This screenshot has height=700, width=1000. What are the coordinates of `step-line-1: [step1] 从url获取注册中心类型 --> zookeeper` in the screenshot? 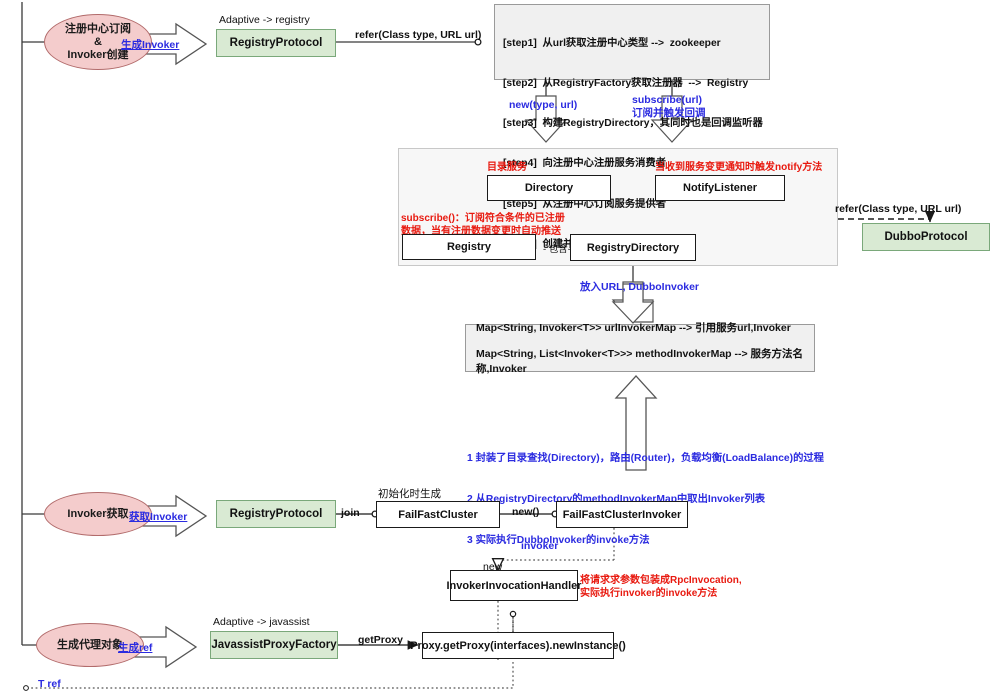 It's located at (612, 43).